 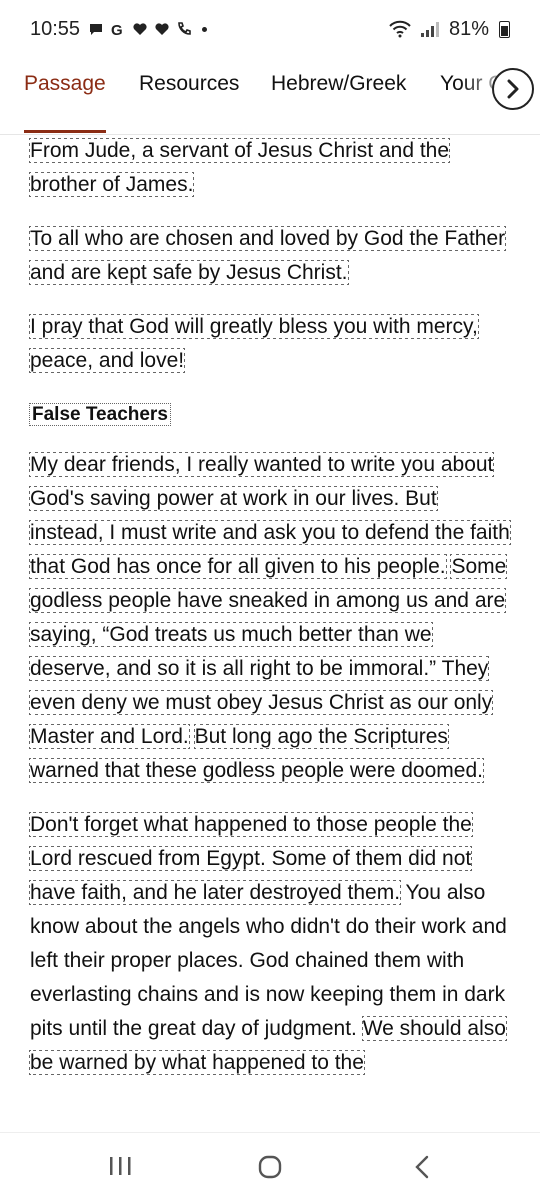 I want to click on battery-icon, so click(x=504, y=29).